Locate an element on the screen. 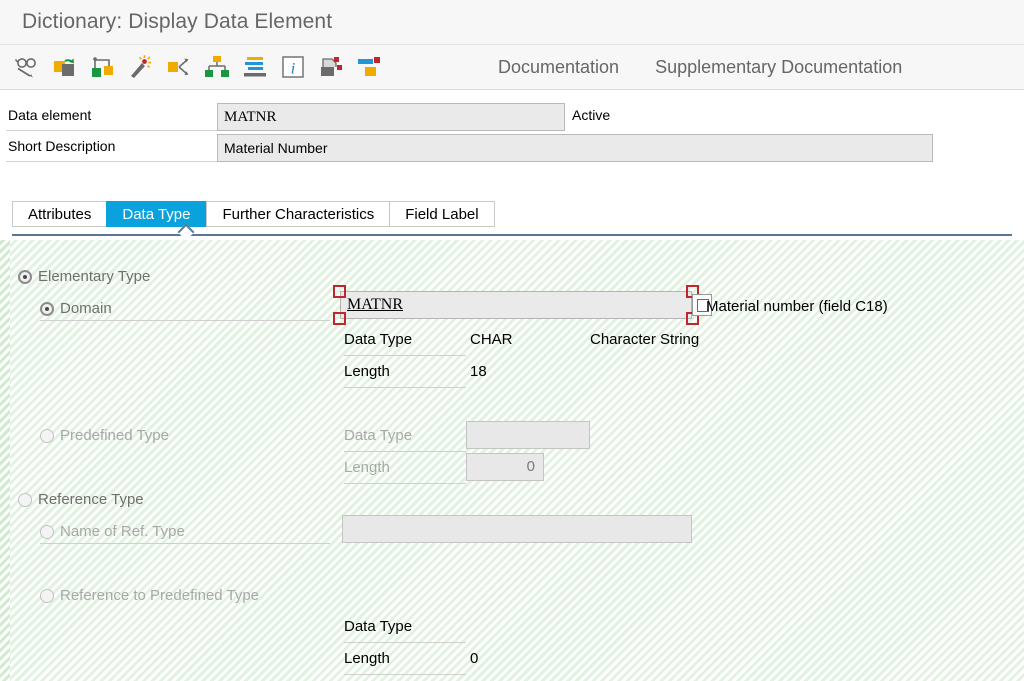 Image resolution: width=1024 pixels, height=681 pixels. domain-value-link: MATNR is located at coordinates (375, 304).